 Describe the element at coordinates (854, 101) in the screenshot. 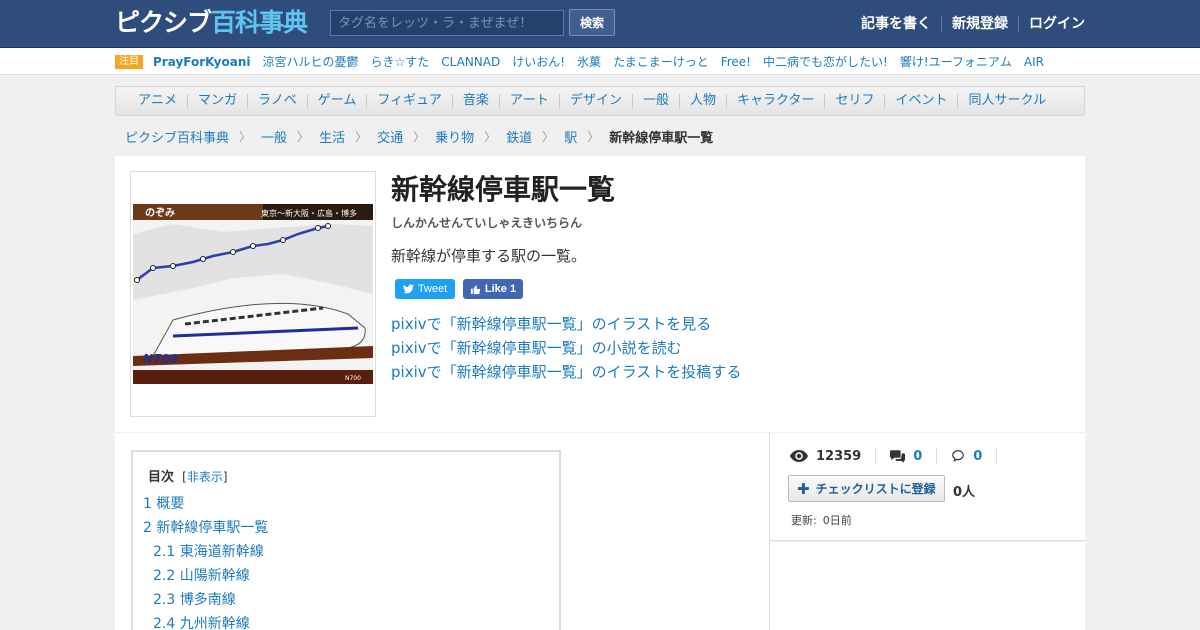

I see `category-quote: セリフ` at that location.